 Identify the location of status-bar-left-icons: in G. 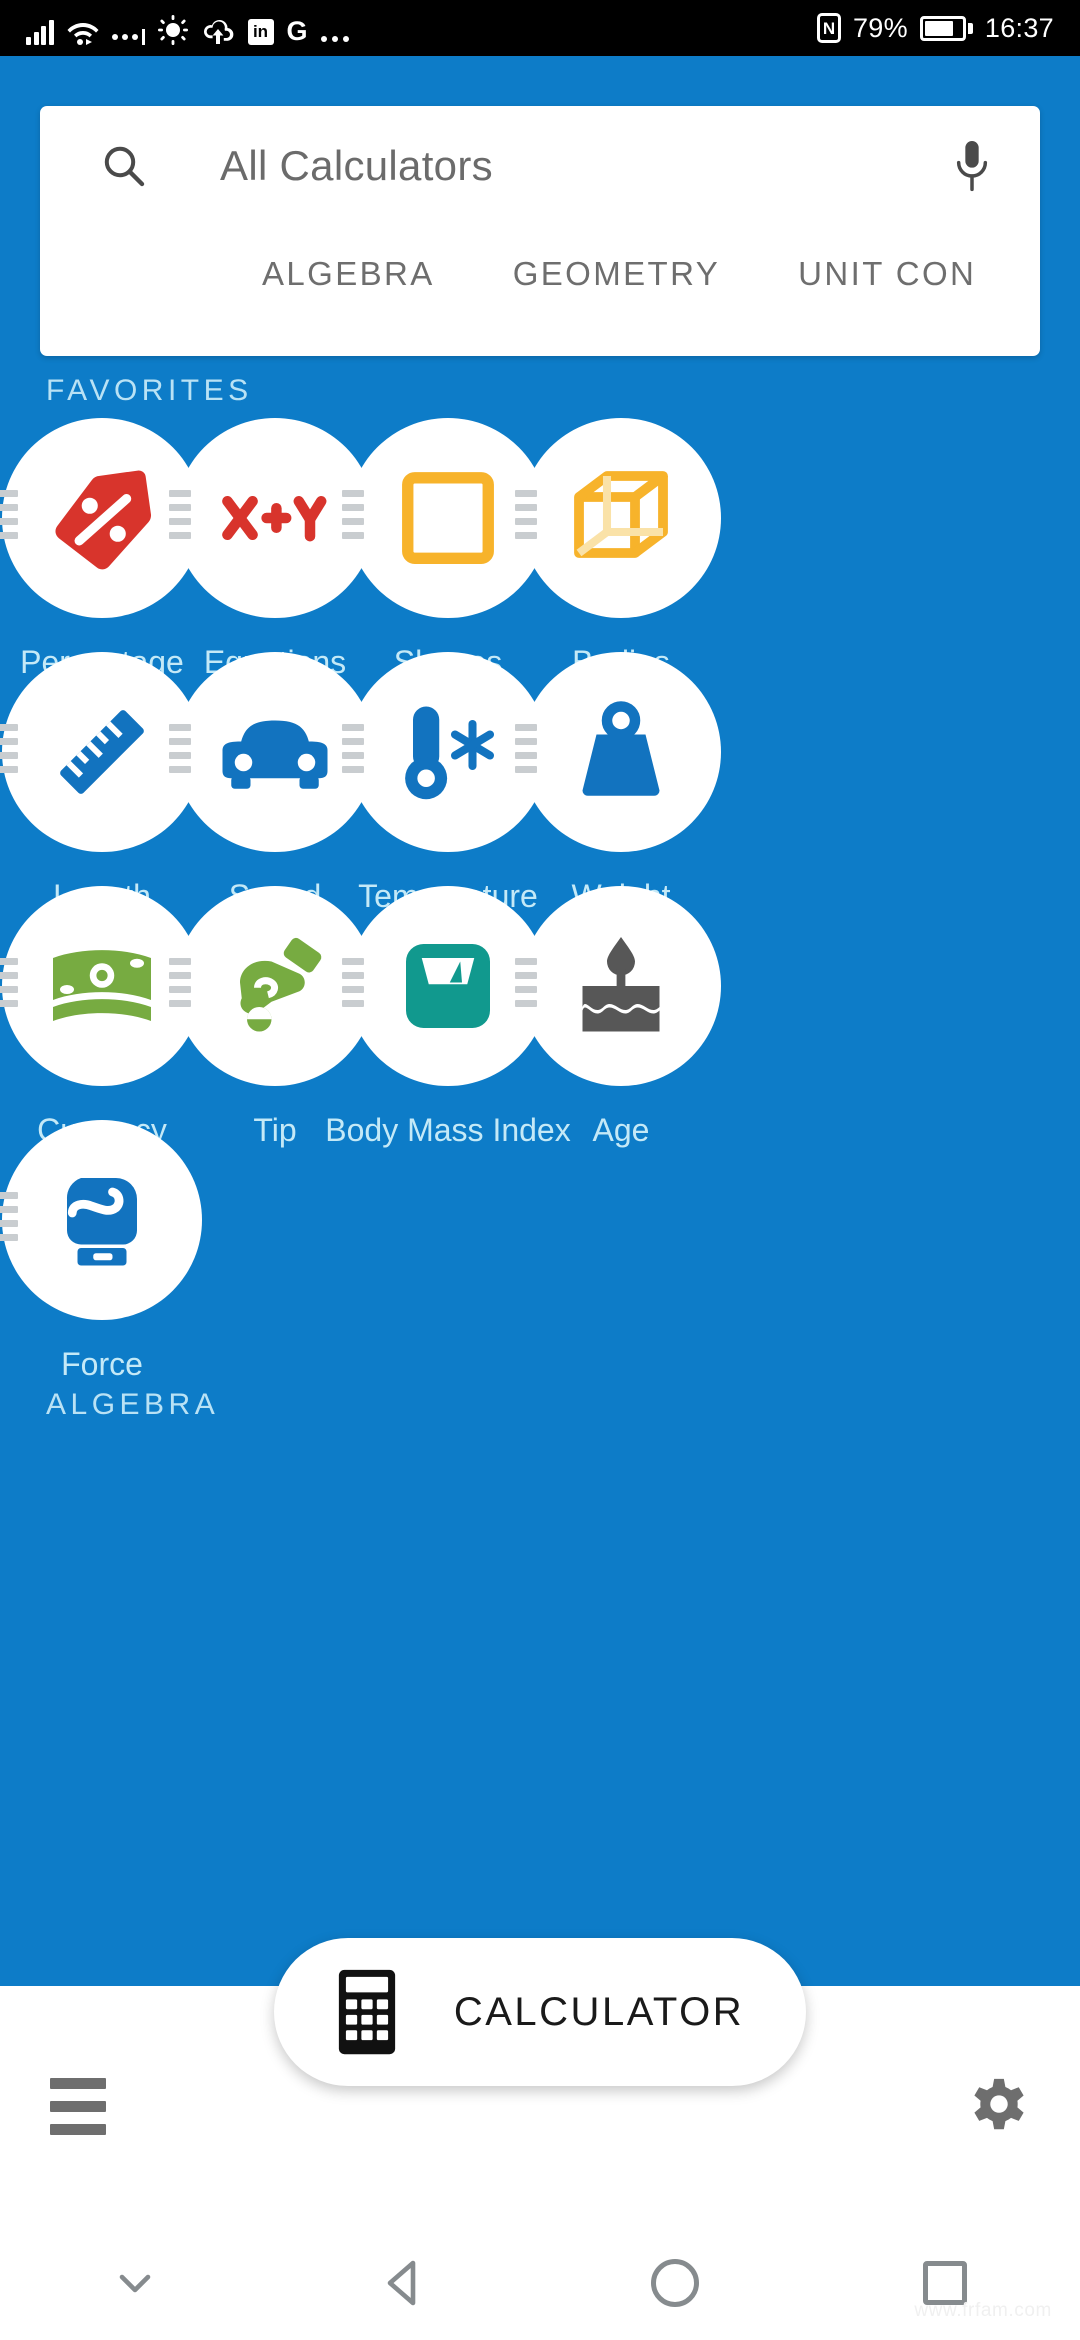
(187, 28).